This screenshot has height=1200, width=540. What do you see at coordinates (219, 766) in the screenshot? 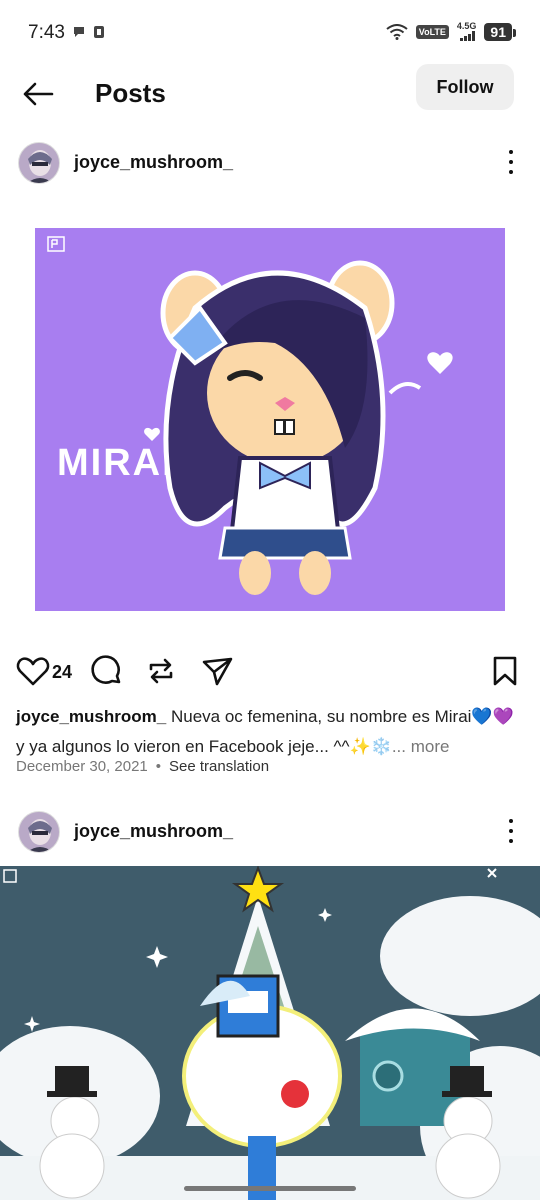
I see `see-translation-link: See translation` at bounding box center [219, 766].